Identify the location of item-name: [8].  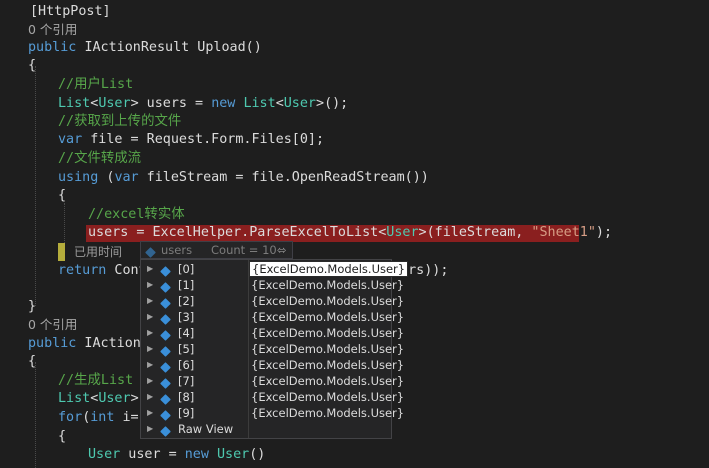
(186, 397).